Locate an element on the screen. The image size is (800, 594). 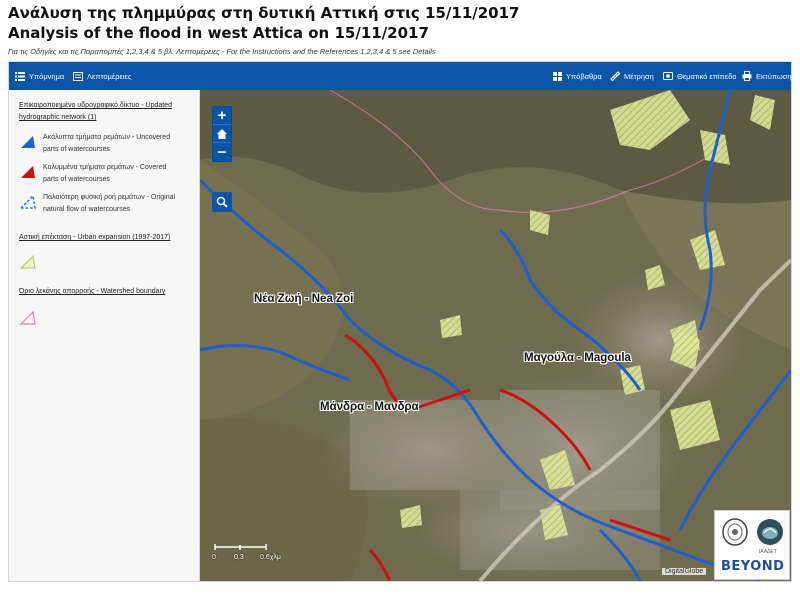
legend-item-watershed is located at coordinates (109, 317).